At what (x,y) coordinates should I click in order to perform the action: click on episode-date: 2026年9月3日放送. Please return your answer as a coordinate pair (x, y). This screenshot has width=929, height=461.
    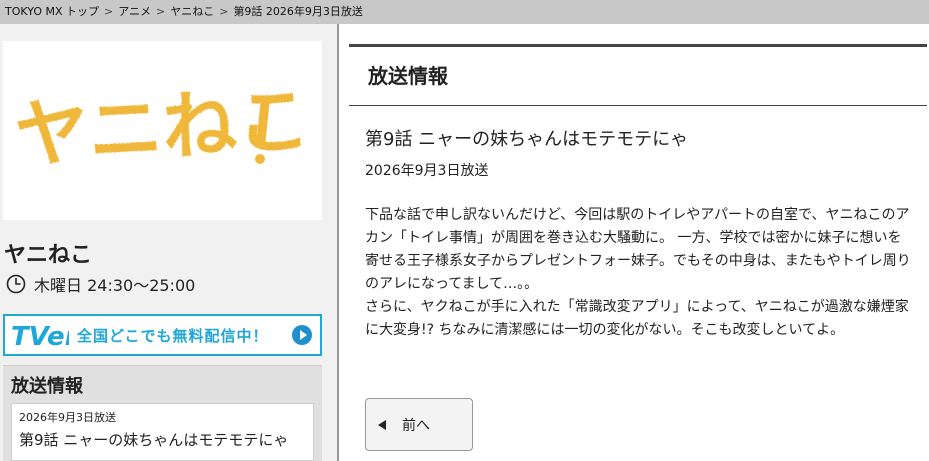
    Looking at the image, I should click on (427, 171).